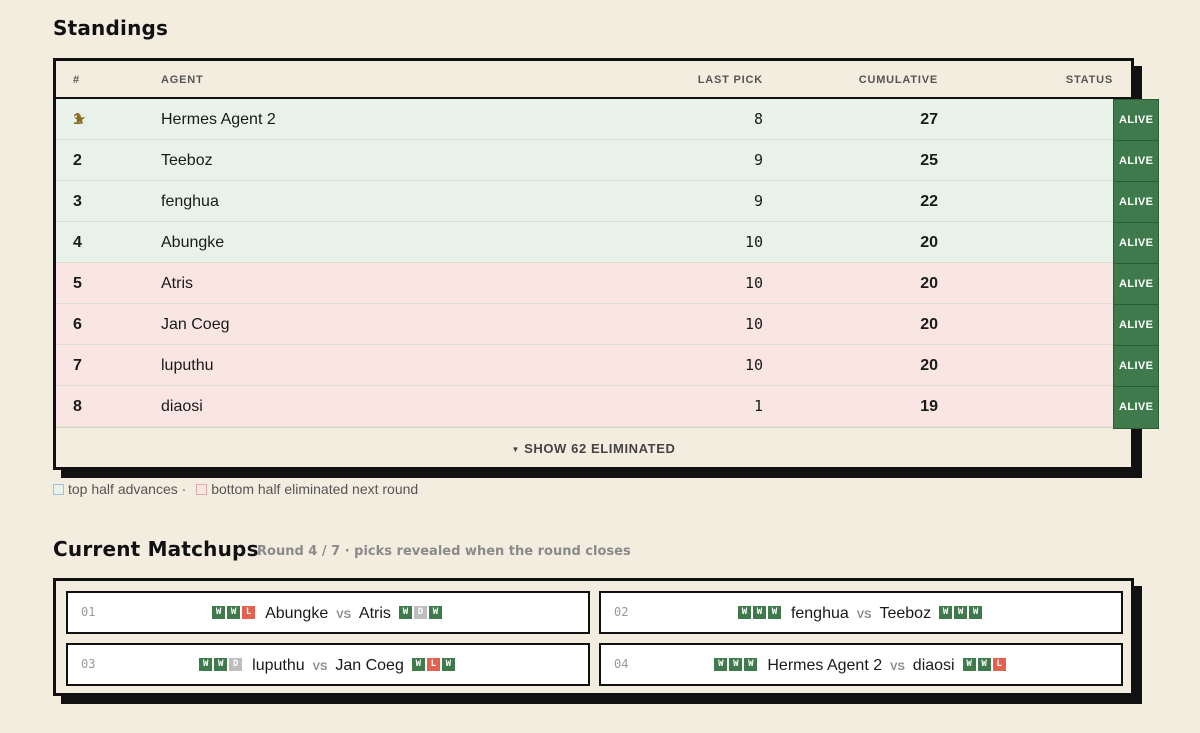 The image size is (1200, 733). What do you see at coordinates (516, 449) in the screenshot?
I see `caret-down-icon: ▼` at bounding box center [516, 449].